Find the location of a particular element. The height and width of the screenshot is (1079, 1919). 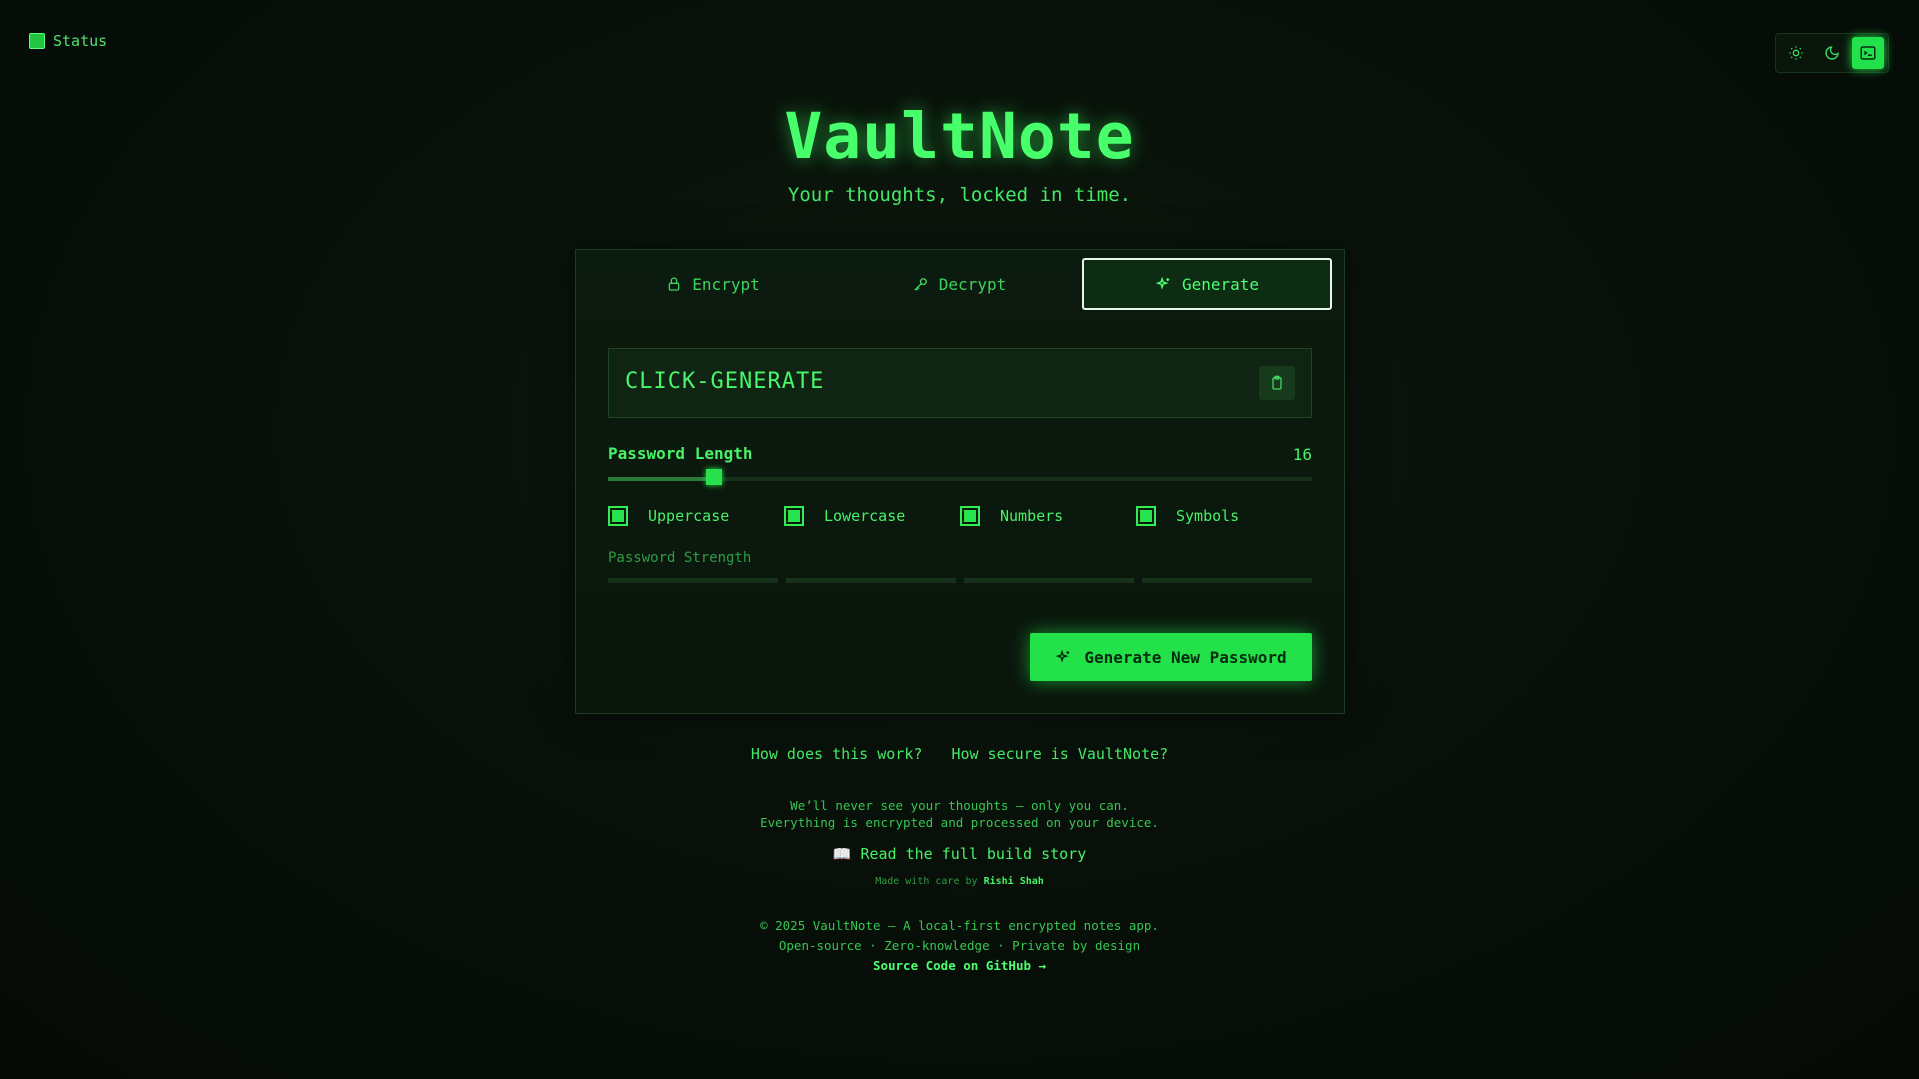

symbols-checkbox is located at coordinates (1146, 516).